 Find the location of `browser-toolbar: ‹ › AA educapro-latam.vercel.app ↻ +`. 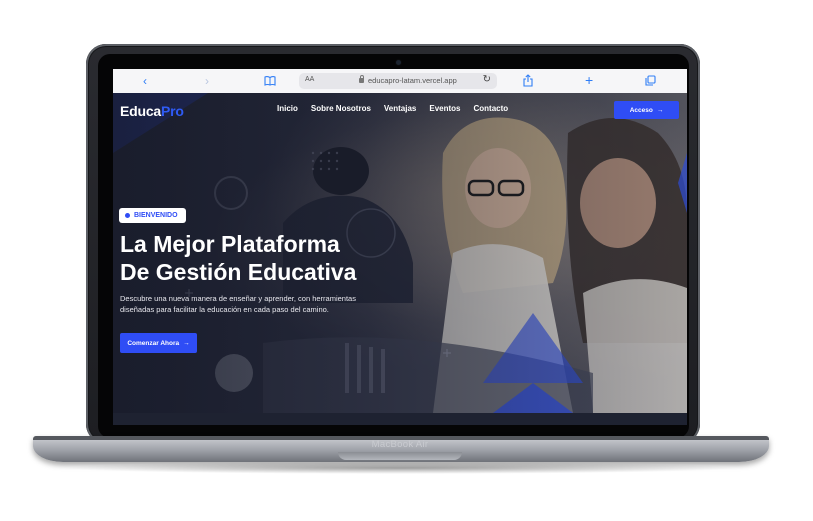

browser-toolbar: ‹ › AA educapro-latam.vercel.app ↻ + is located at coordinates (400, 81).